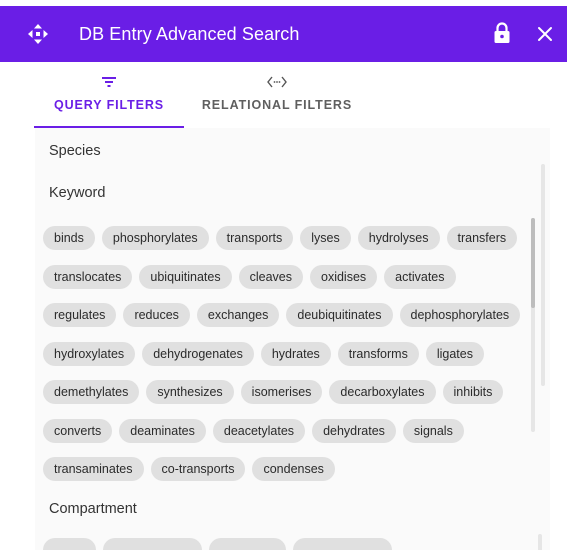  Describe the element at coordinates (155, 238) in the screenshot. I see `keyword-chip: phosphorylates` at that location.